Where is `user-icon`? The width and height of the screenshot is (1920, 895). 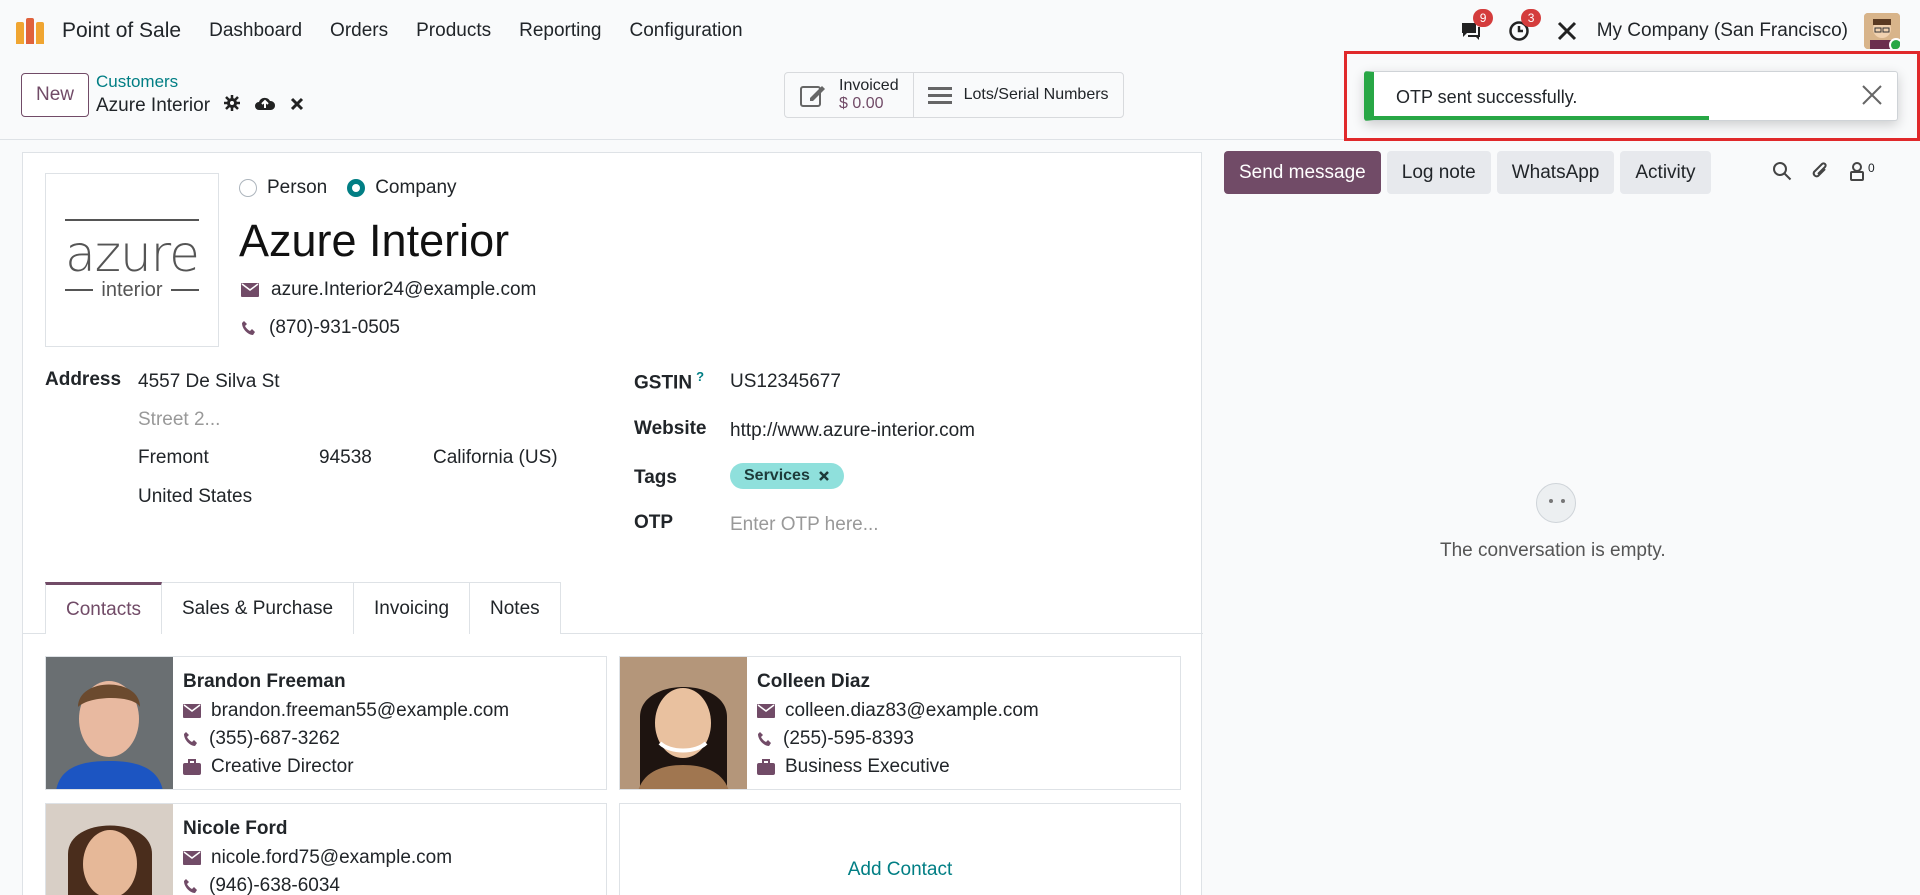 user-icon is located at coordinates (1857, 171).